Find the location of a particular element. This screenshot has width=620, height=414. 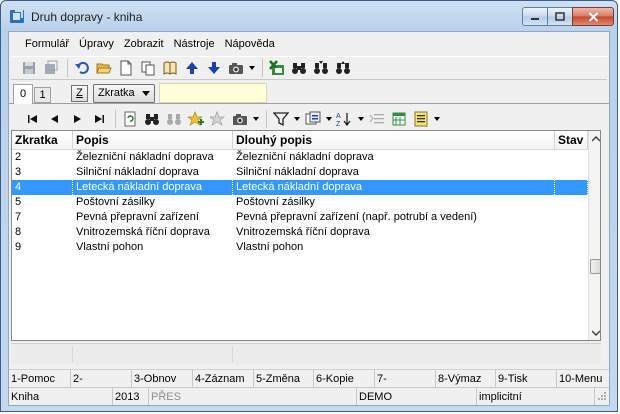

tab-0: 0 is located at coordinates (23, 94).